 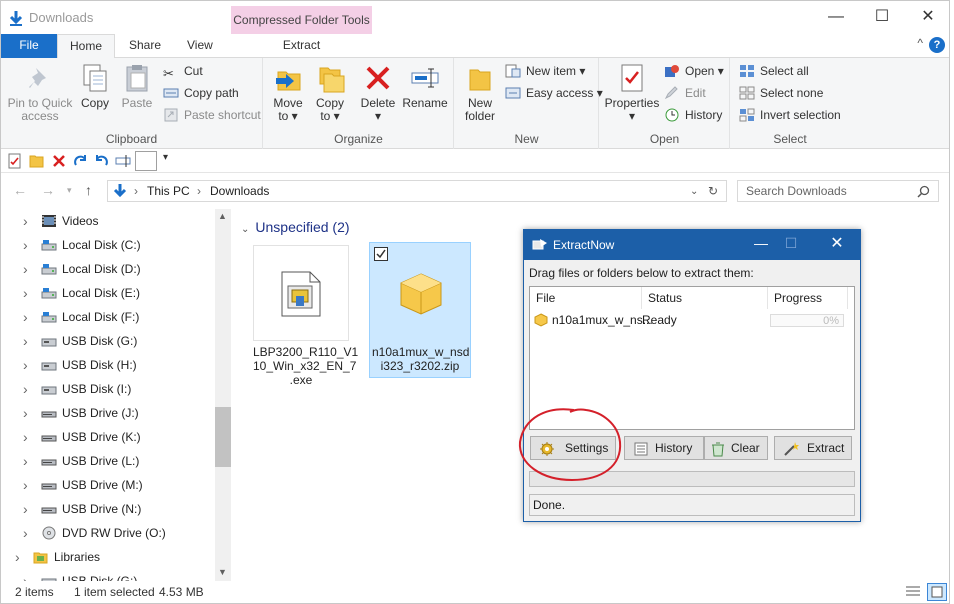 I want to click on copy-to-button: Copy to ▾, so click(x=330, y=92).